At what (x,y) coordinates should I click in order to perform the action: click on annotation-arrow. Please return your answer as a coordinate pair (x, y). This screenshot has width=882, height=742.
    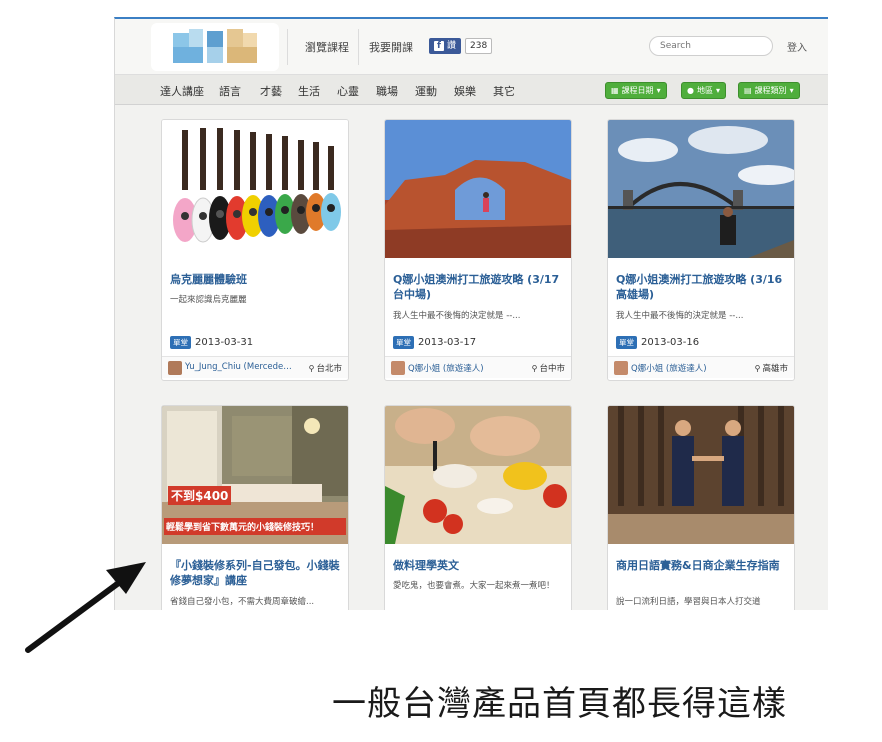
    Looking at the image, I should click on (85, 607).